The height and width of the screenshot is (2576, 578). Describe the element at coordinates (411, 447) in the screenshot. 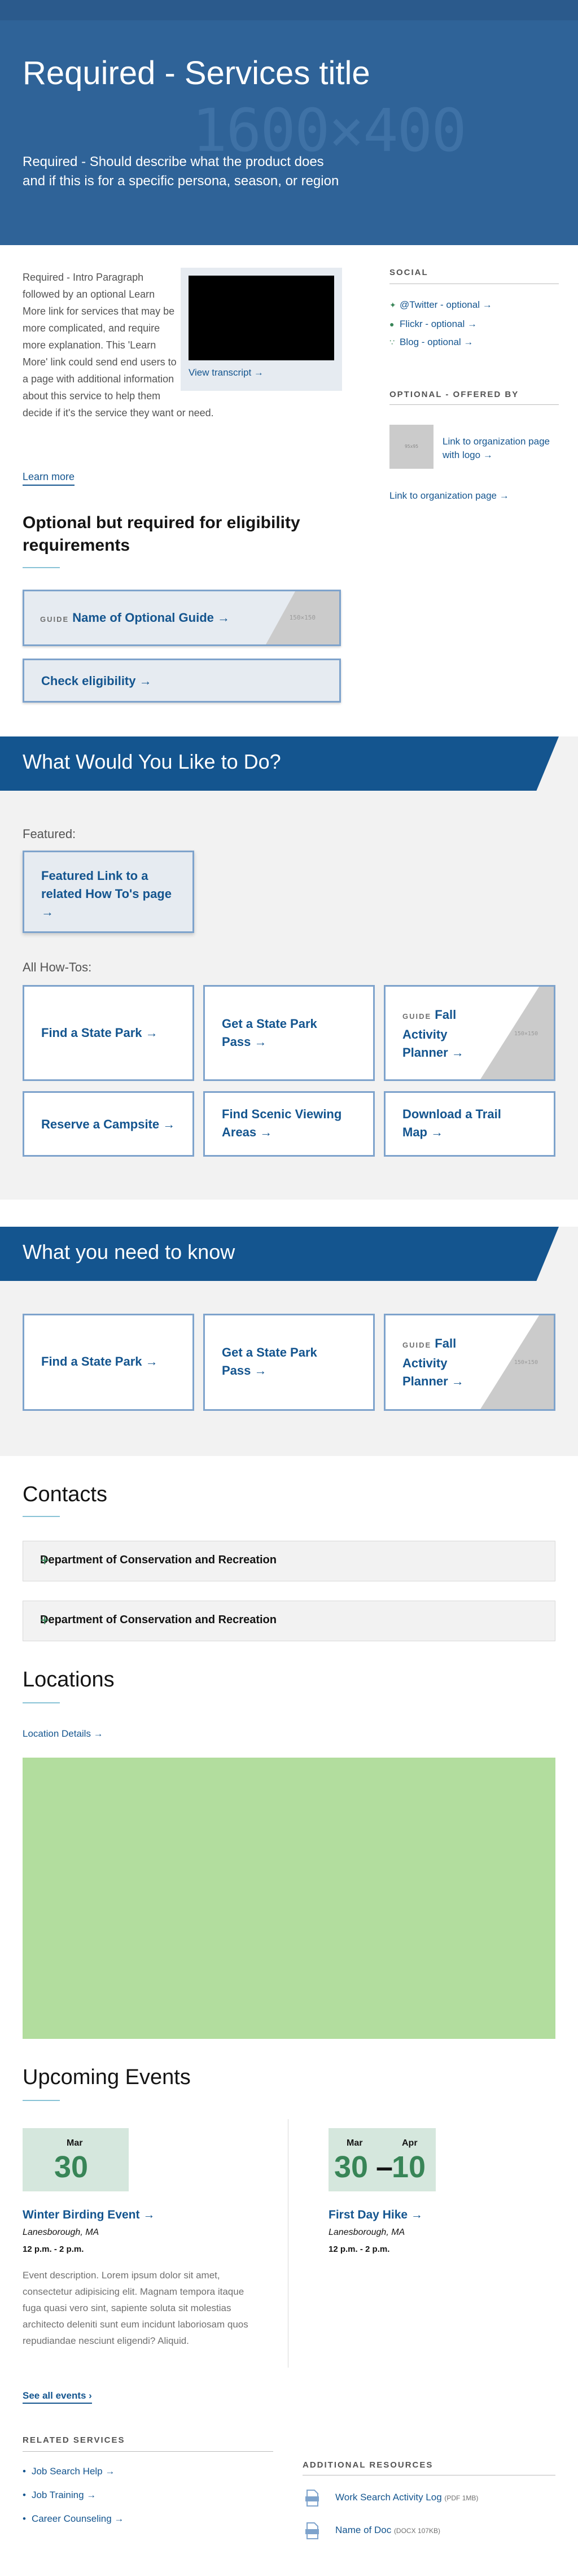

I see `organization-logo: 95x95` at that location.